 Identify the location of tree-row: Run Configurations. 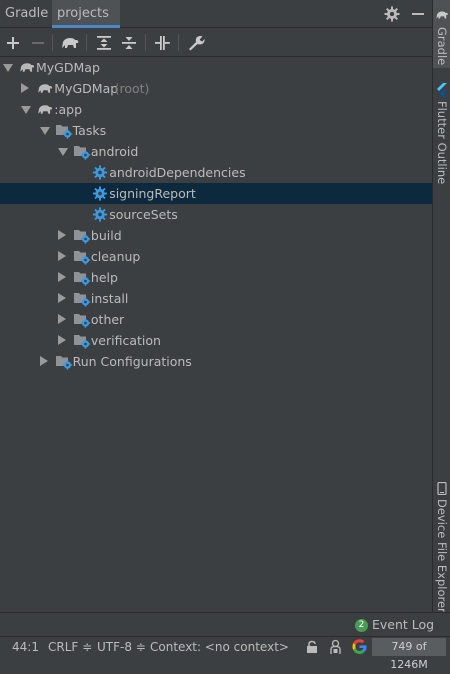
(216, 361).